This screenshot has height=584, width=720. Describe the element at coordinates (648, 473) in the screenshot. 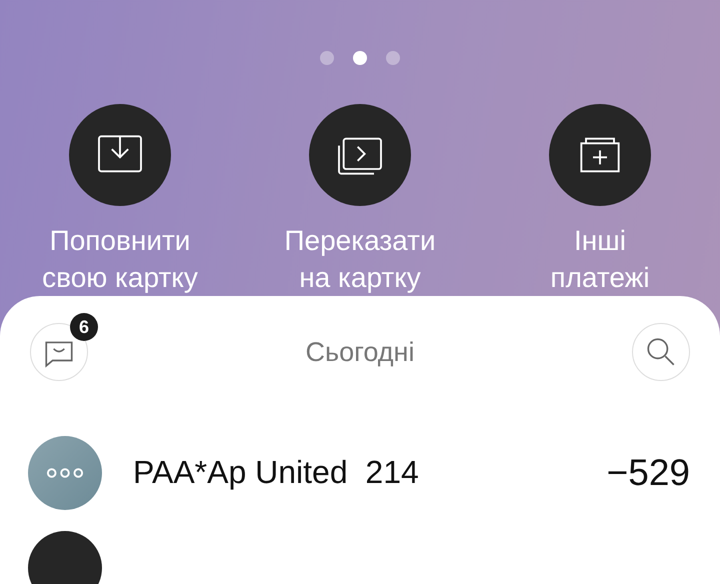

I see `transaction-amount: −529` at that location.